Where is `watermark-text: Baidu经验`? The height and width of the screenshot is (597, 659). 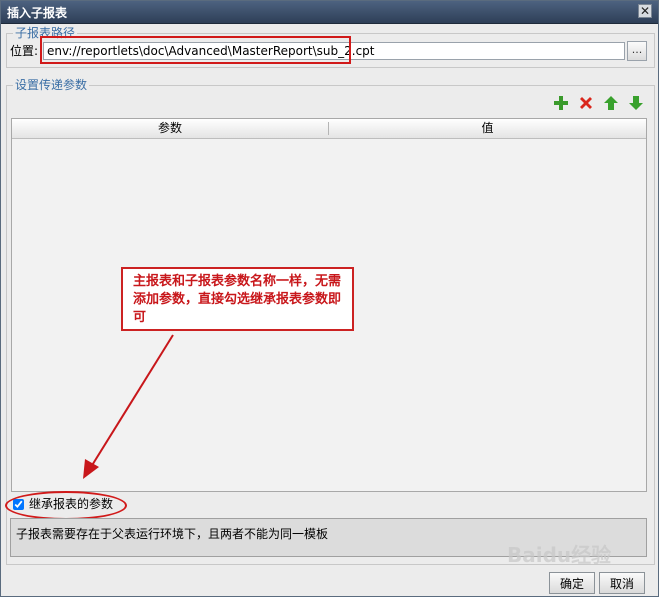 watermark-text: Baidu经验 is located at coordinates (559, 555).